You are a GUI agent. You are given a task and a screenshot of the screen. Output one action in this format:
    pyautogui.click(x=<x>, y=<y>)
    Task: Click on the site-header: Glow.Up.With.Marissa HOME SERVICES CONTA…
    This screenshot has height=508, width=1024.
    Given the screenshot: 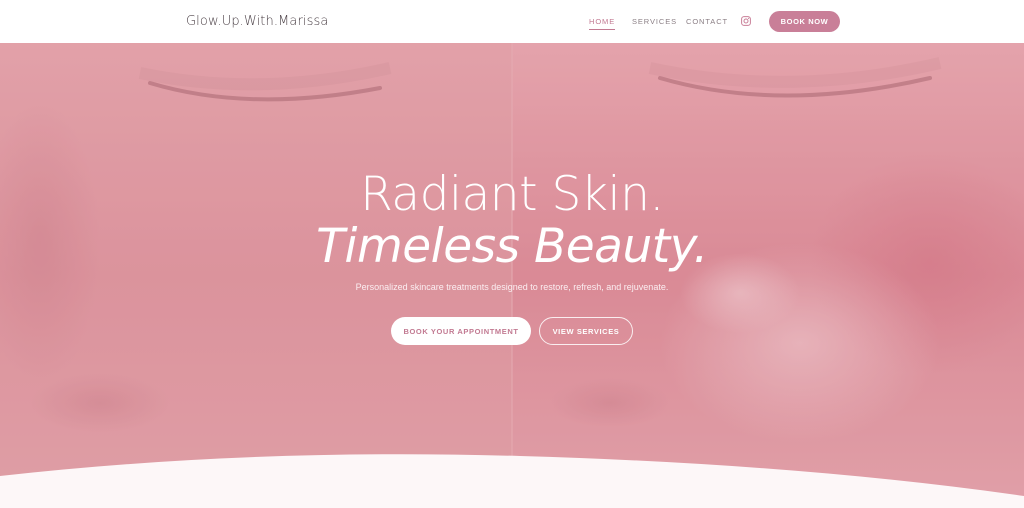 What is the action you would take?
    pyautogui.click(x=512, y=21)
    